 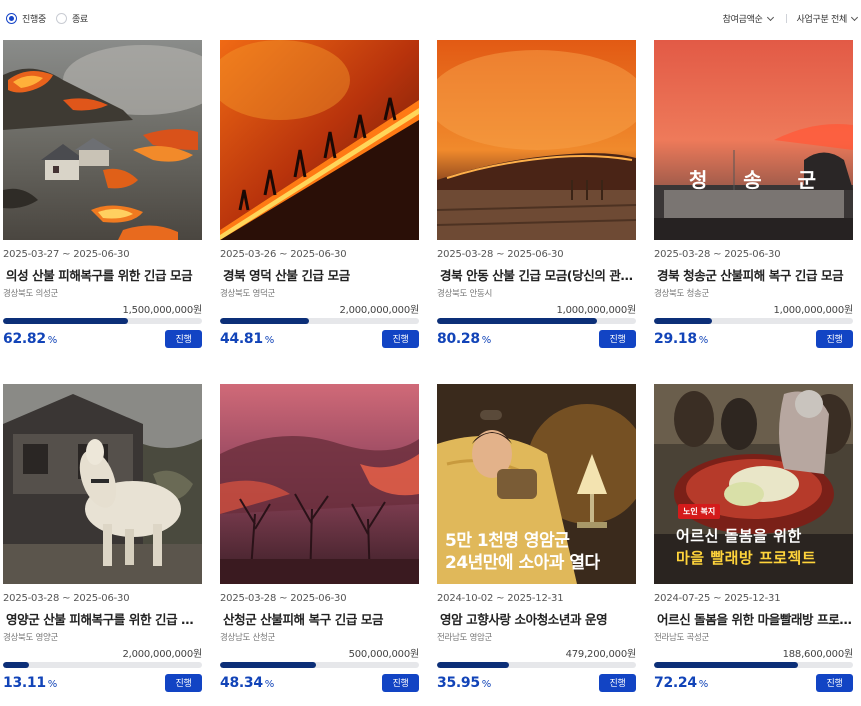 I want to click on campaign-date: 2025-03-27 ~ 2025-06-30, so click(x=66, y=254).